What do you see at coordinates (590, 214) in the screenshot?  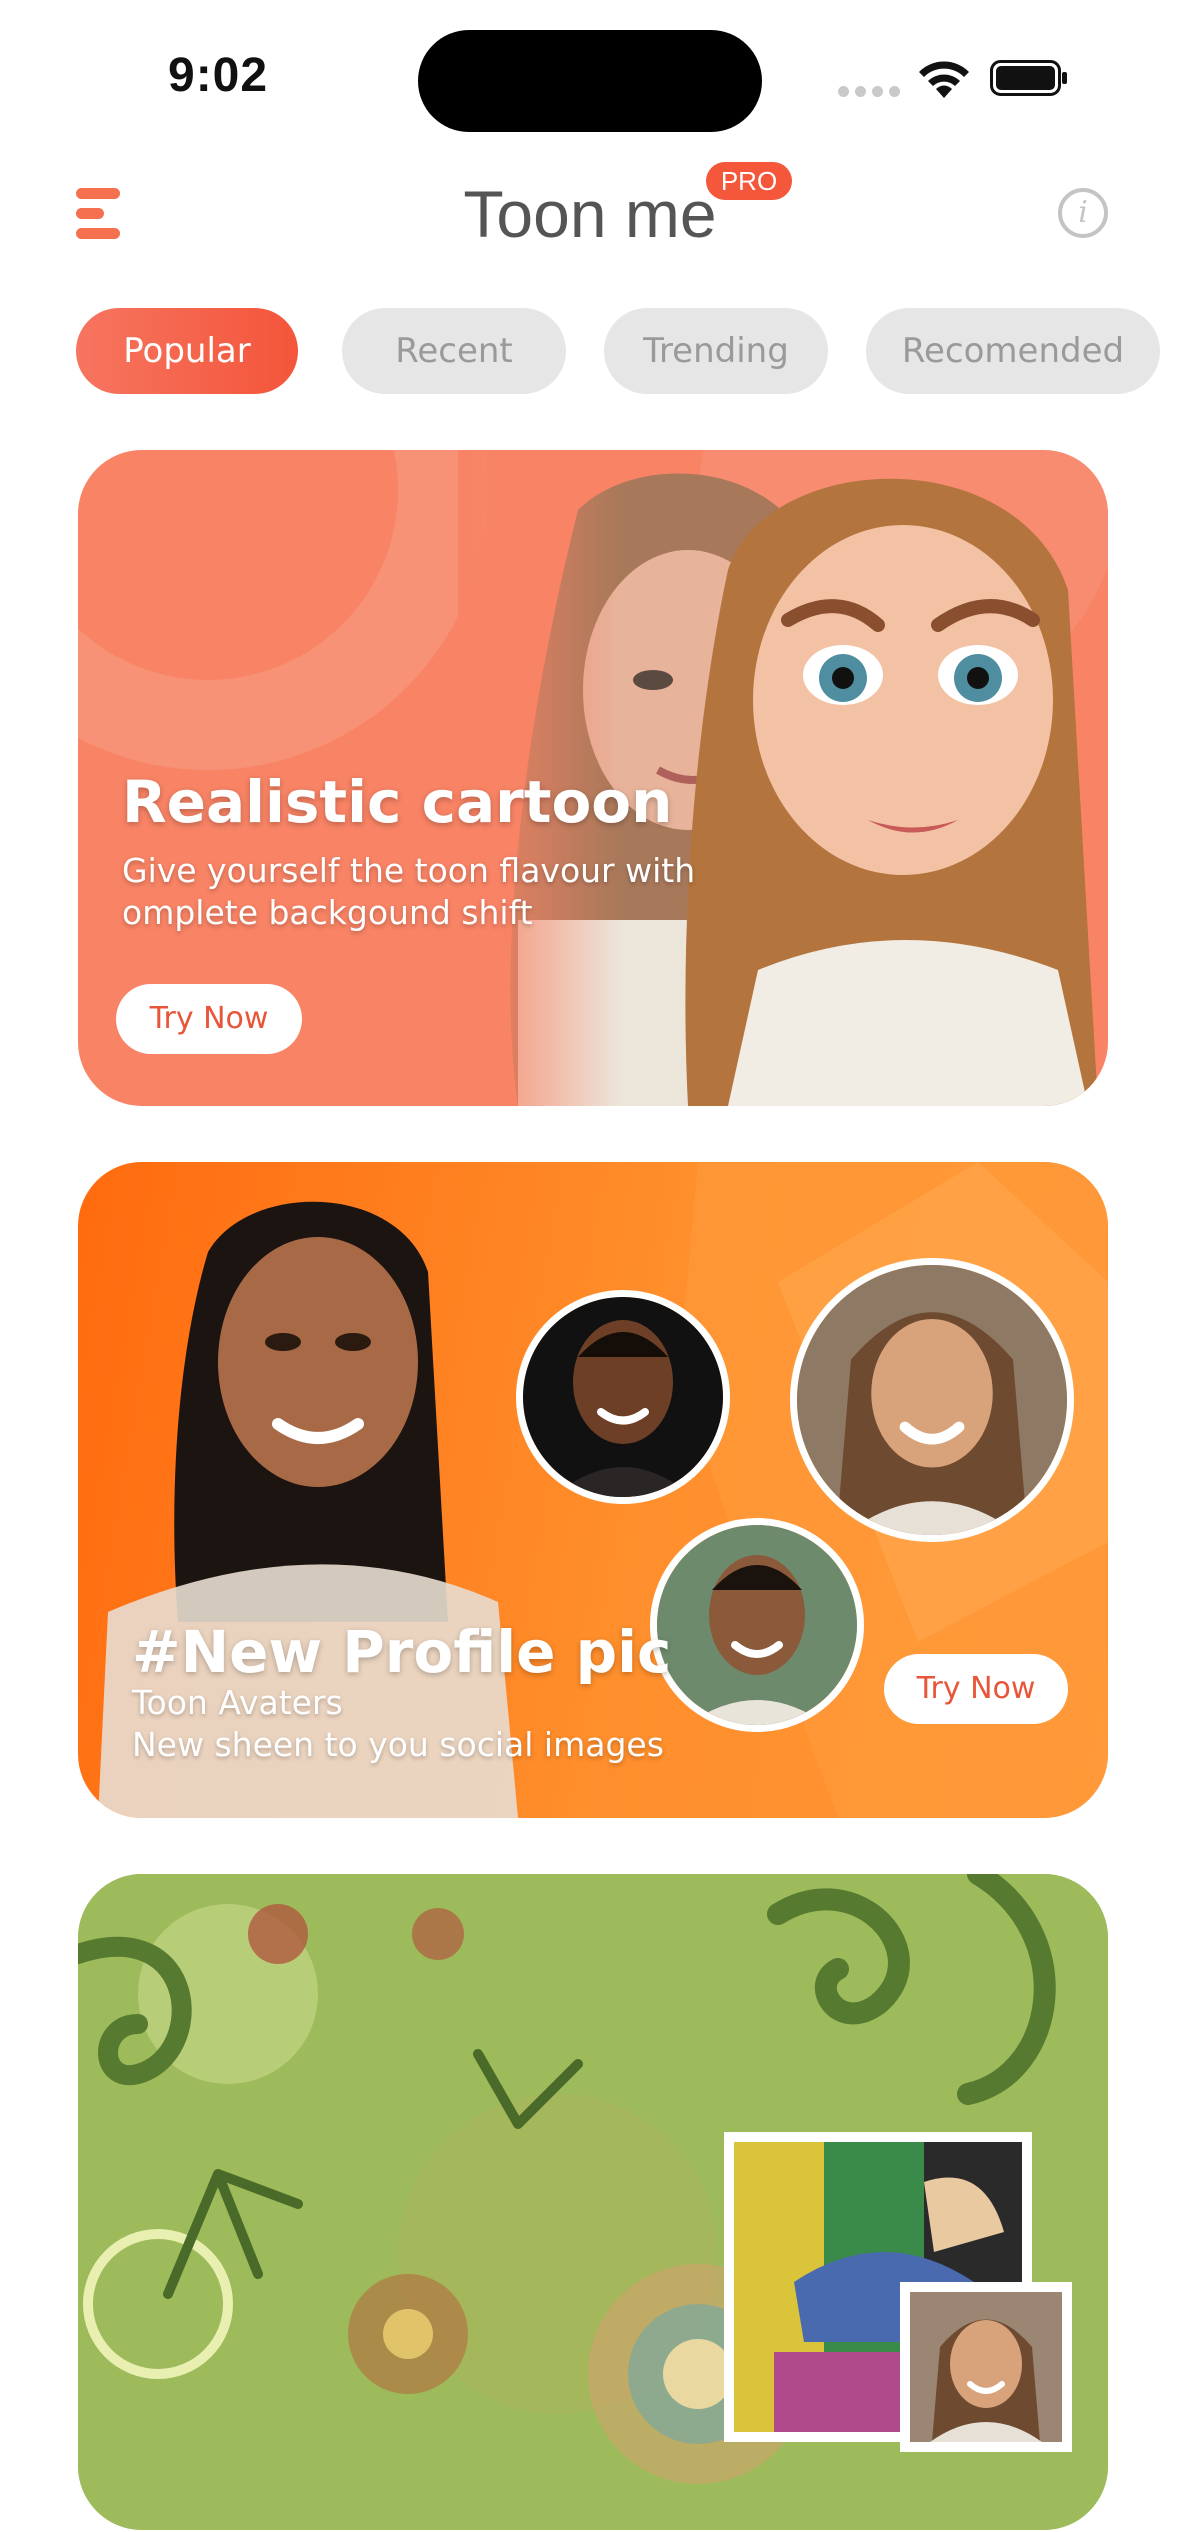 I see `app-title: Toon me` at bounding box center [590, 214].